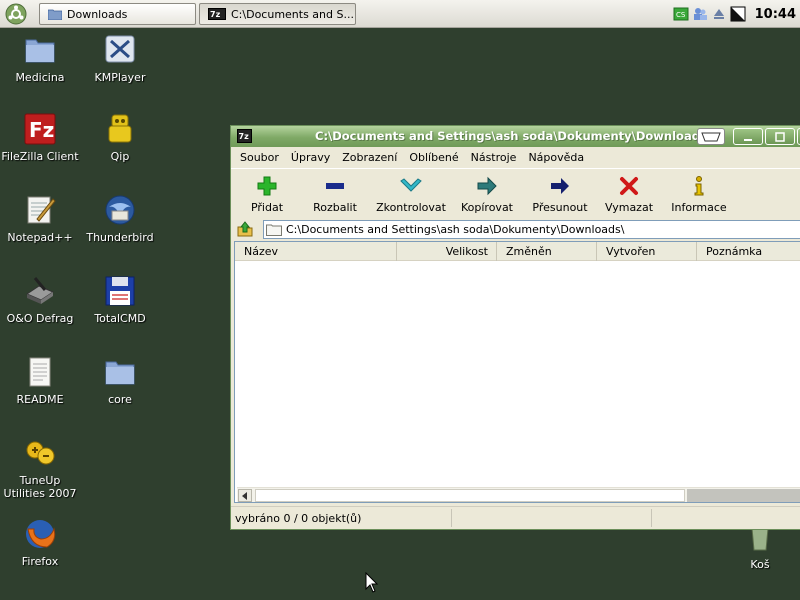 The image size is (800, 600). I want to click on test-button: Zkontrolovat, so click(411, 192).